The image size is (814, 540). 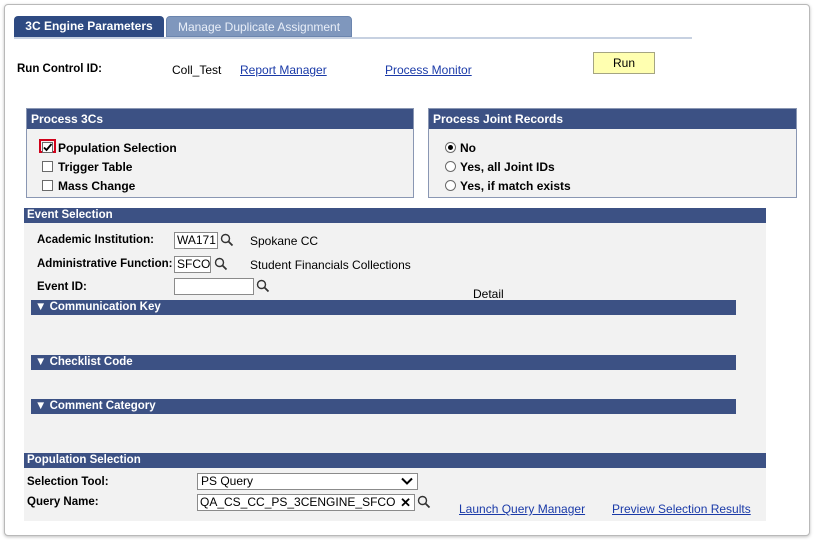 I want to click on institution-input: WA171, so click(x=196, y=240).